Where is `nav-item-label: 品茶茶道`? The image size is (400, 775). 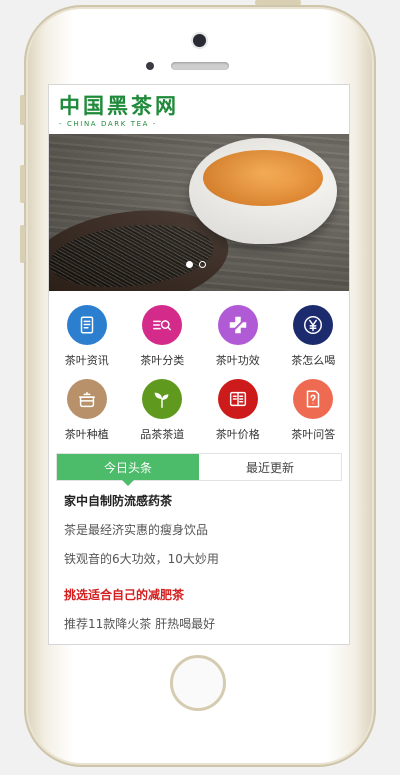
nav-item-label: 品茶茶道 is located at coordinates (162, 434).